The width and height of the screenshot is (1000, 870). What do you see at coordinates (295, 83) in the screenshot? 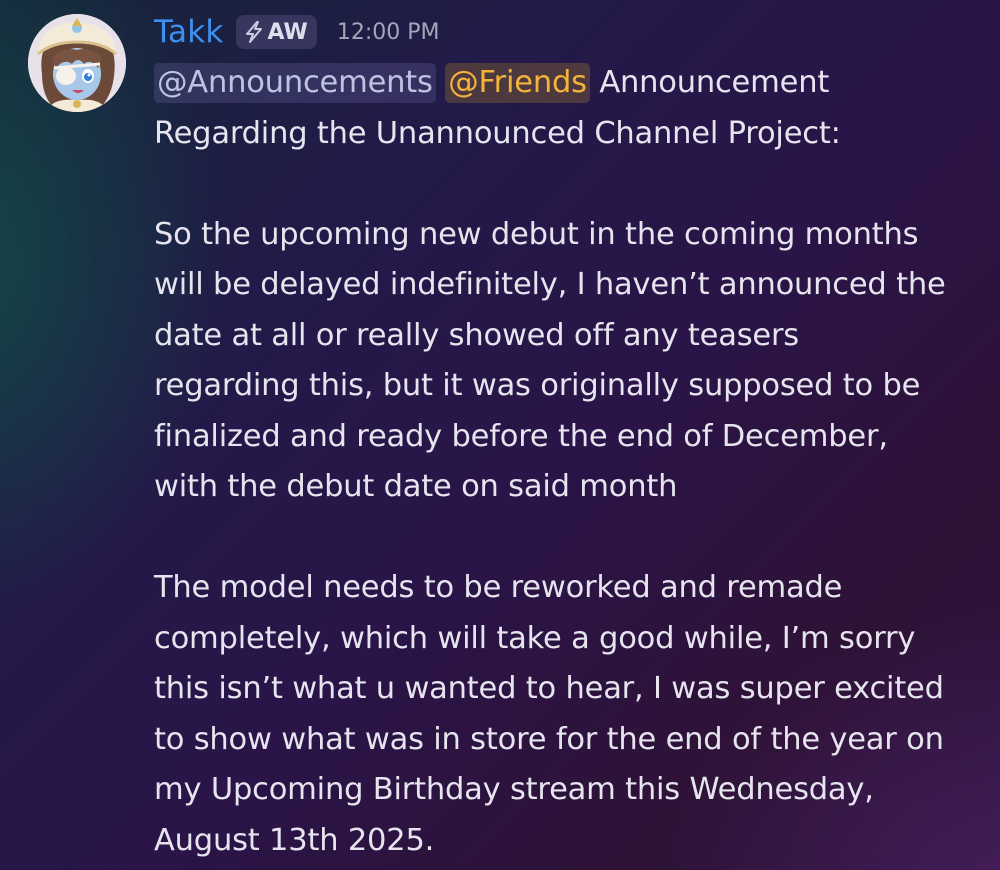
I see `mention-announcements: @Announcements` at bounding box center [295, 83].